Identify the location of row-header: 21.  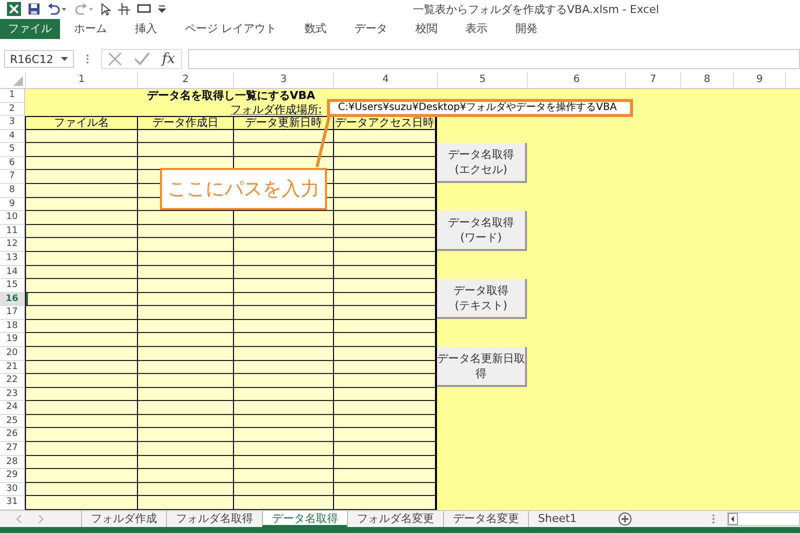
(12, 367).